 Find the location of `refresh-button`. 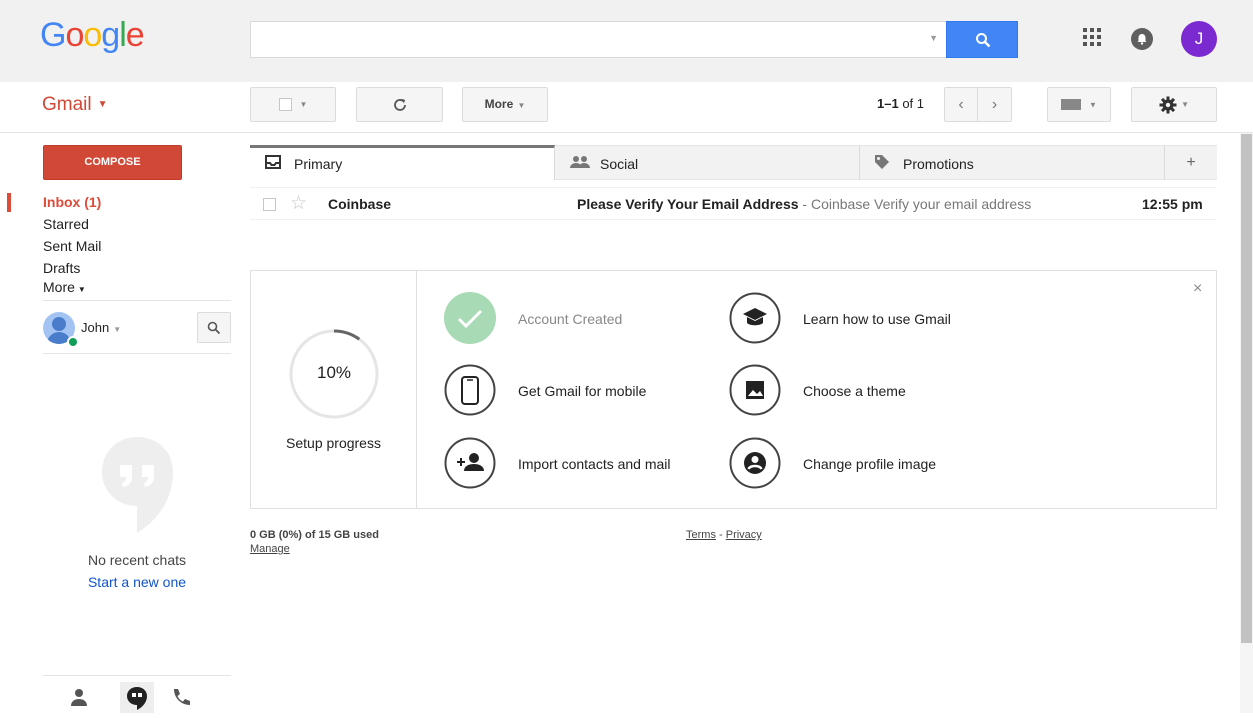

refresh-button is located at coordinates (399, 104).